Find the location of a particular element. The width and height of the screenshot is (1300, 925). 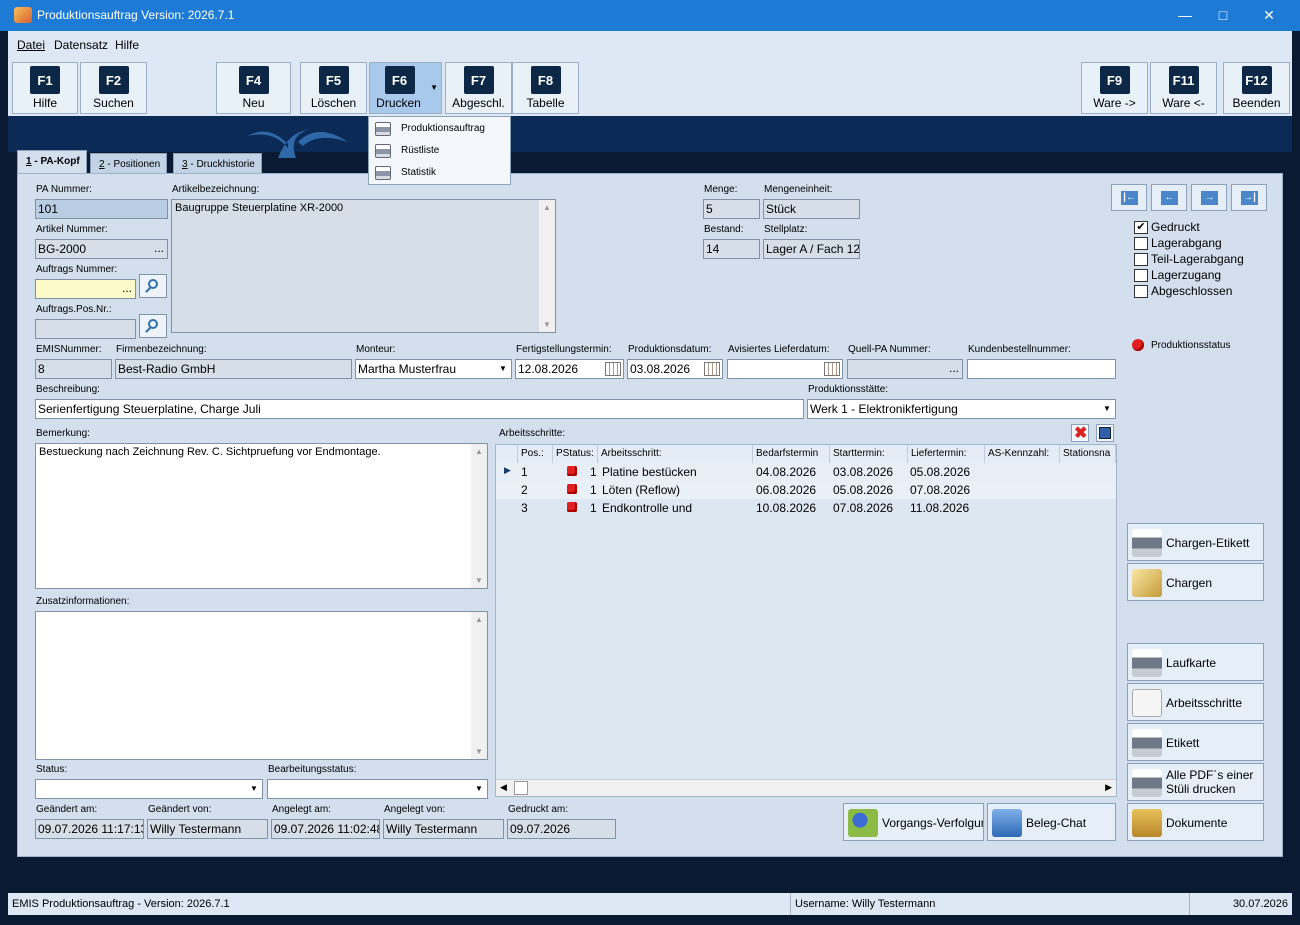

horizontal-scrollbar: ◀ ▶ is located at coordinates (806, 787).